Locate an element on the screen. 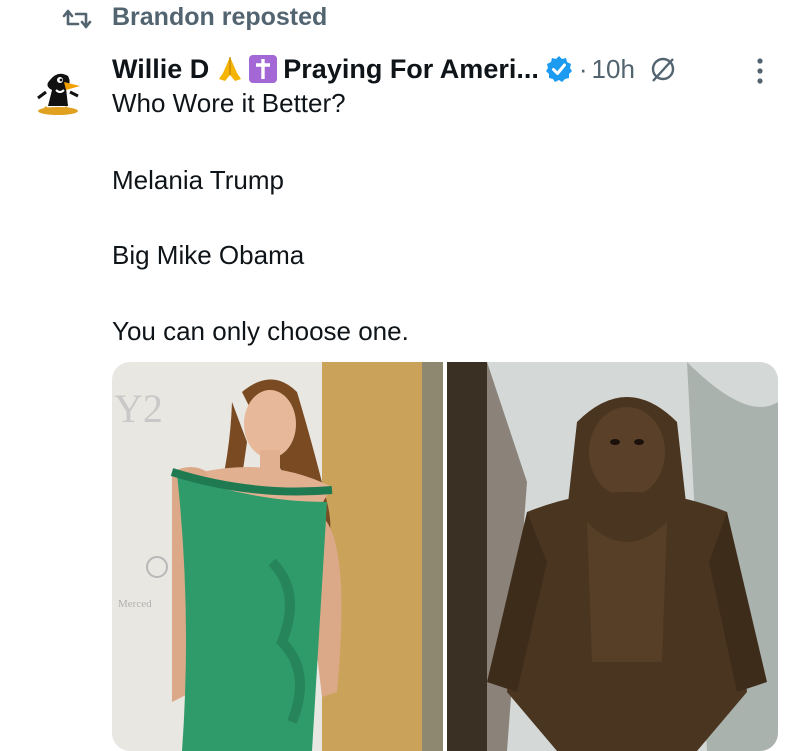 This screenshot has width=800, height=751. timestamp: 10h is located at coordinates (613, 69).